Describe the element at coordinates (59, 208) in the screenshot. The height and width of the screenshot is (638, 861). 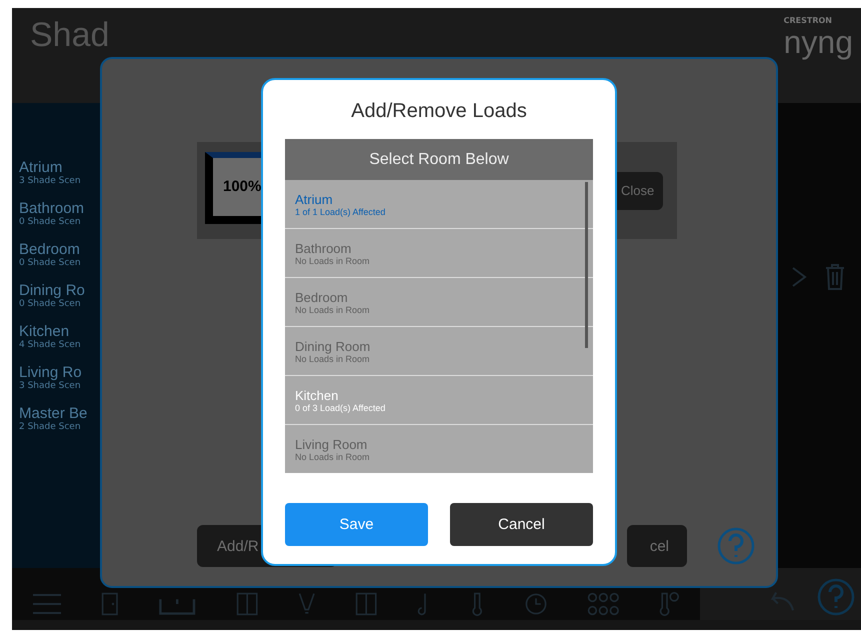
I see `room-name: Bathroom` at that location.